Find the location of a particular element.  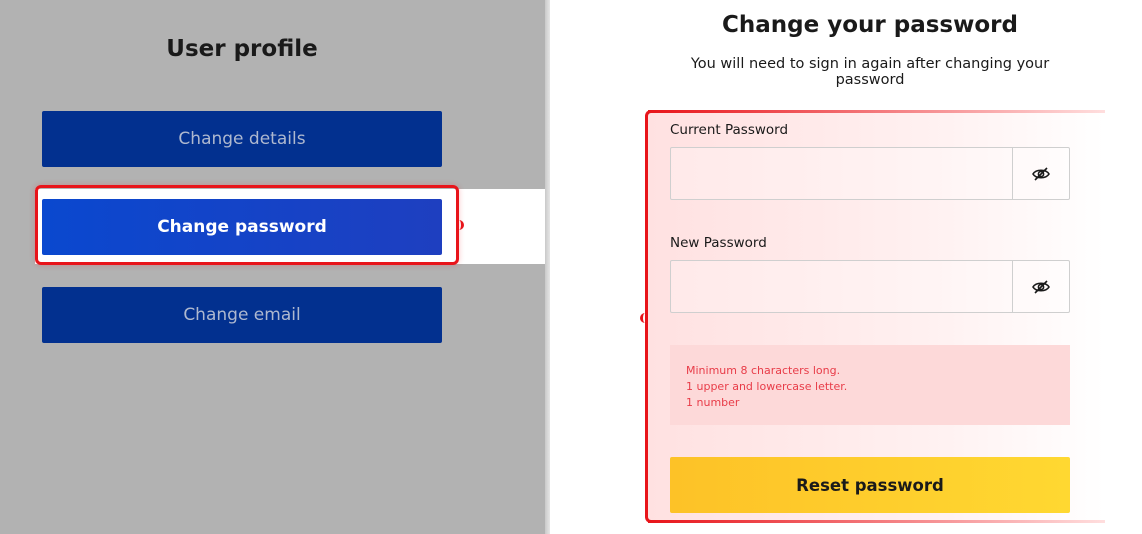

toggle-new-password-visibility is located at coordinates (1040, 286).